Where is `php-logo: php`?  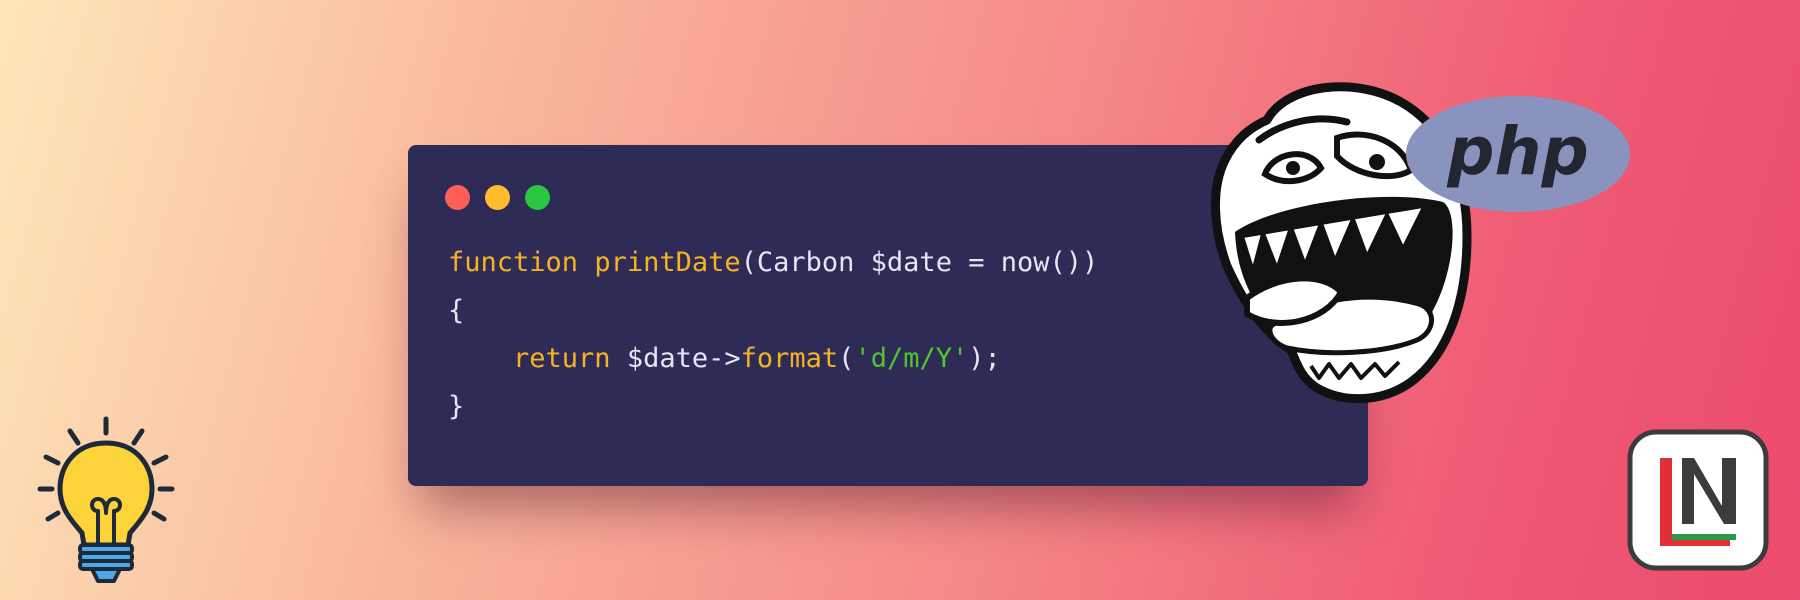
php-logo: php is located at coordinates (1518, 154).